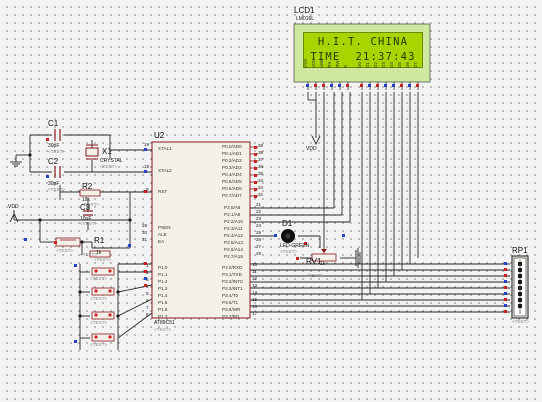  Describe the element at coordinates (254, 271) in the screenshot. I see `pin-number: 11` at that location.